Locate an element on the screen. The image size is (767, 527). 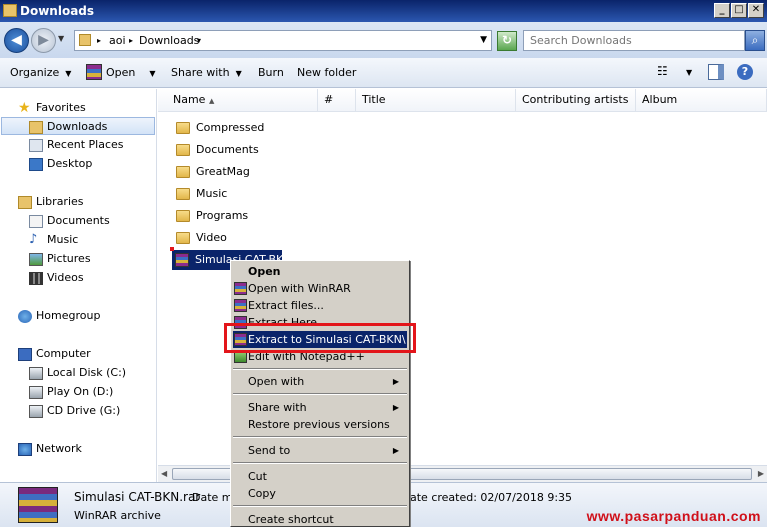
recent-places-icon is located at coordinates (36, 145).